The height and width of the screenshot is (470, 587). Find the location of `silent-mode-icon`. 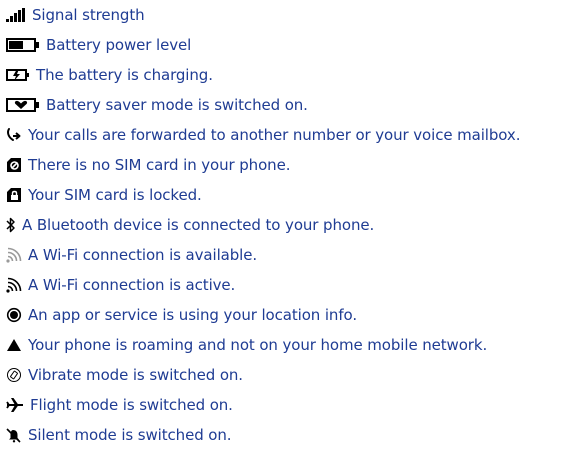

silent-mode-icon is located at coordinates (14, 435).